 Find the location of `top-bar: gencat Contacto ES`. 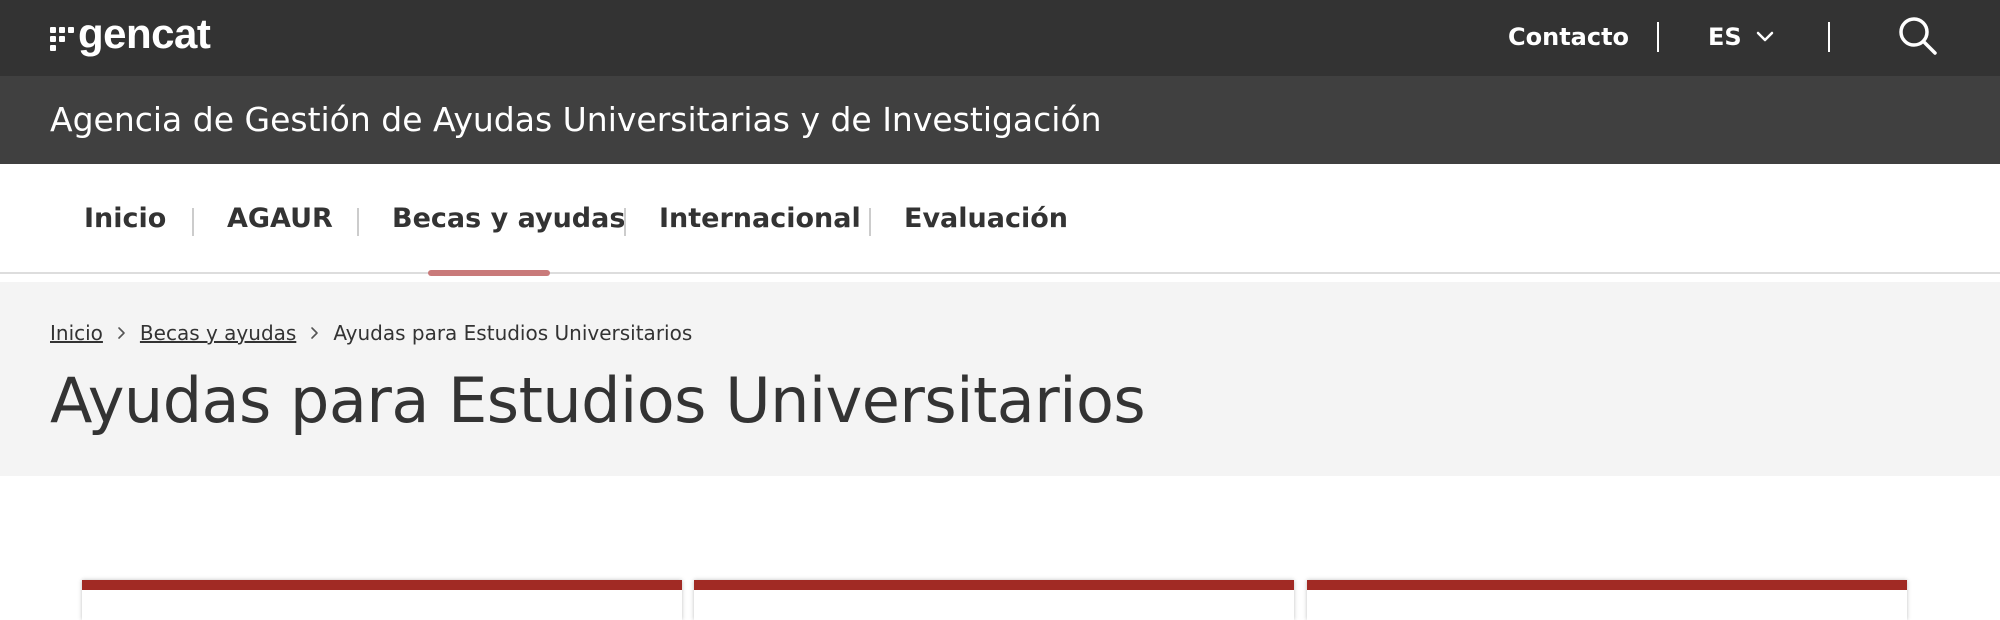

top-bar: gencat Contacto ES is located at coordinates (1000, 38).